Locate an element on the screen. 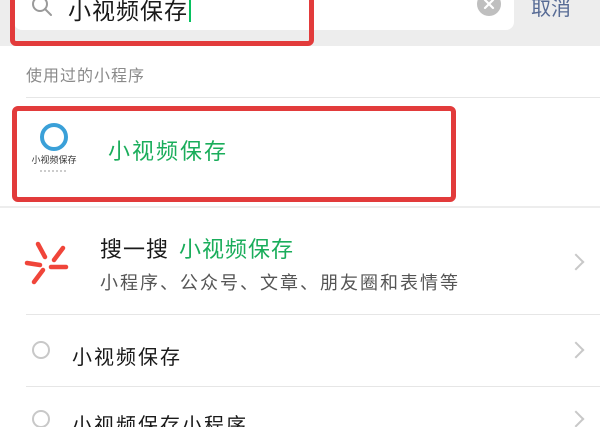  search-input-value: 小视频保存 is located at coordinates (128, 12).